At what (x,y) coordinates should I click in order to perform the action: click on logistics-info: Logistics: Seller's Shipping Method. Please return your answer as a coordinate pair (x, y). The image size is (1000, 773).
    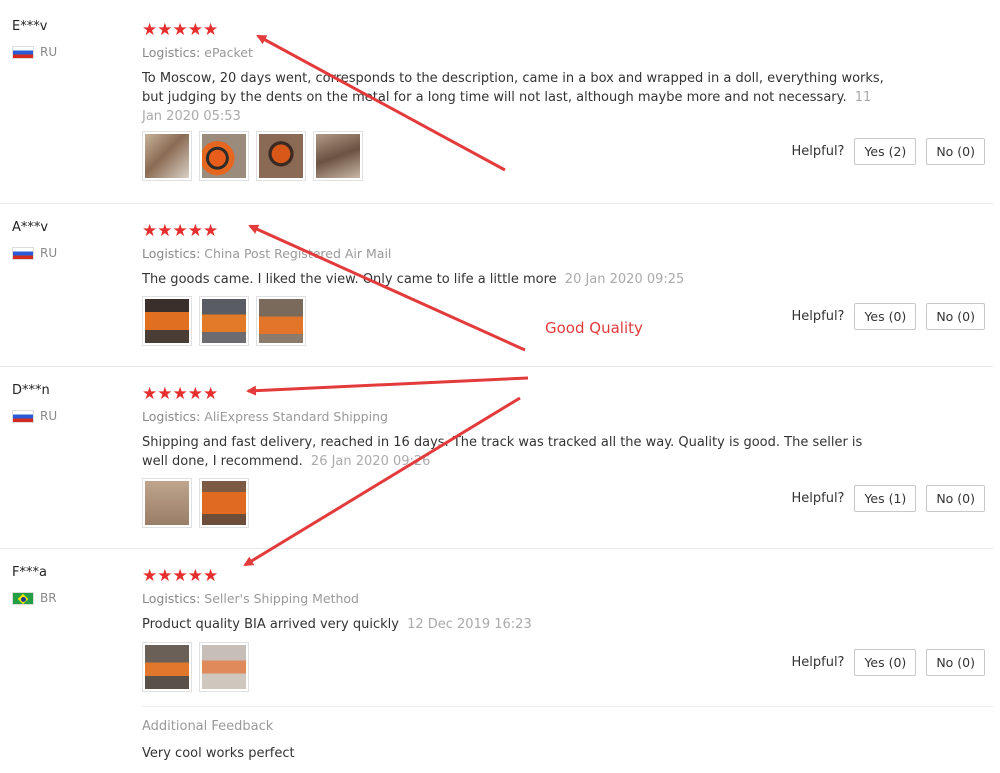
    Looking at the image, I should click on (250, 598).